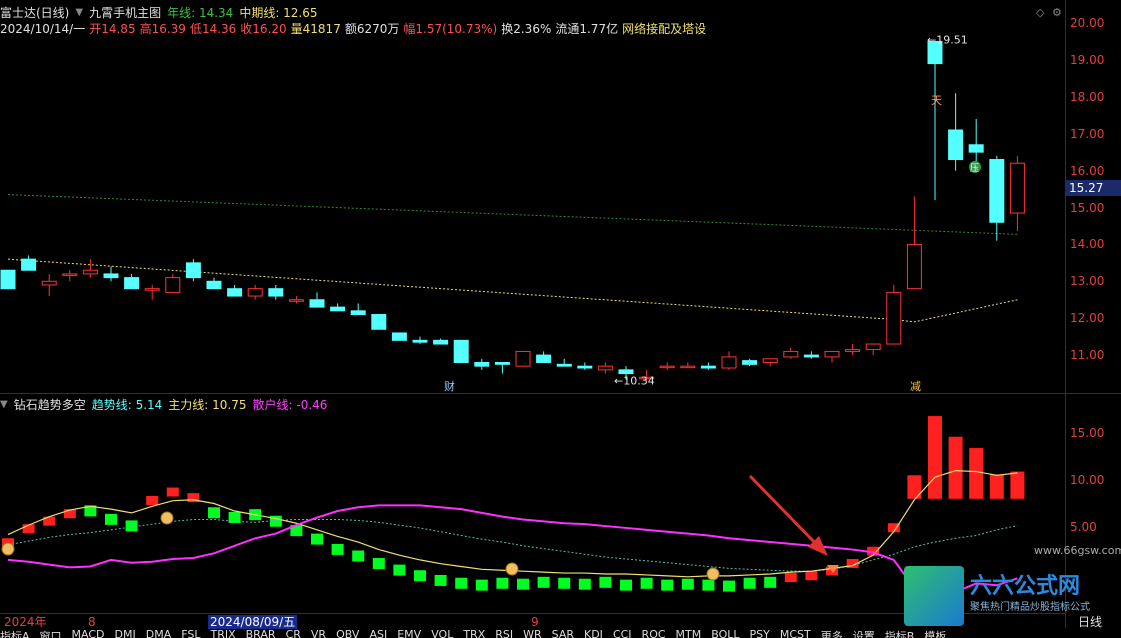  Describe the element at coordinates (563, 633) in the screenshot. I see `indicator-tab: SAR` at that location.